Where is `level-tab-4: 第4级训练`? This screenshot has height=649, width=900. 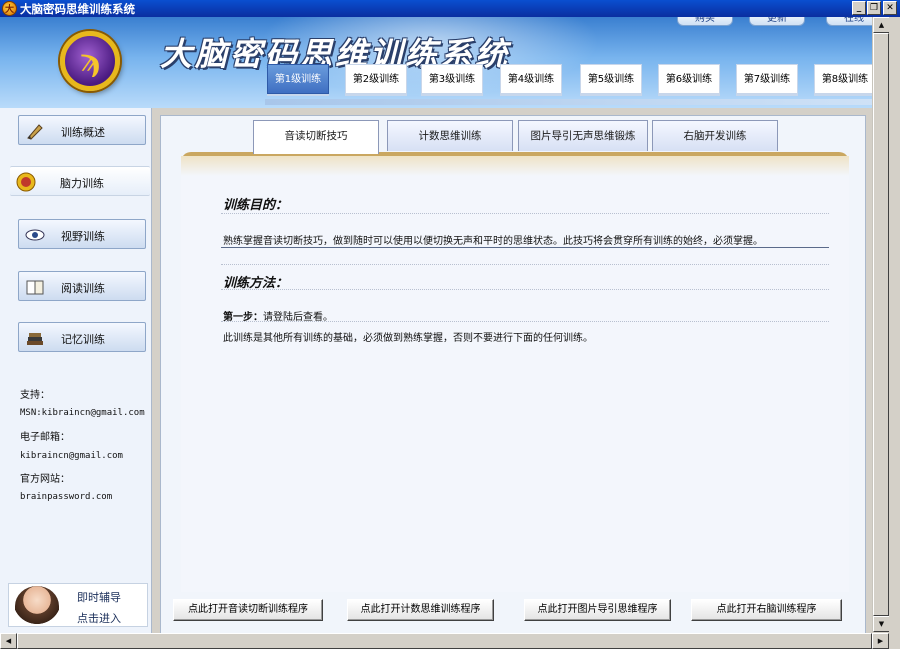
level-tab-4: 第4级训练 is located at coordinates (531, 79).